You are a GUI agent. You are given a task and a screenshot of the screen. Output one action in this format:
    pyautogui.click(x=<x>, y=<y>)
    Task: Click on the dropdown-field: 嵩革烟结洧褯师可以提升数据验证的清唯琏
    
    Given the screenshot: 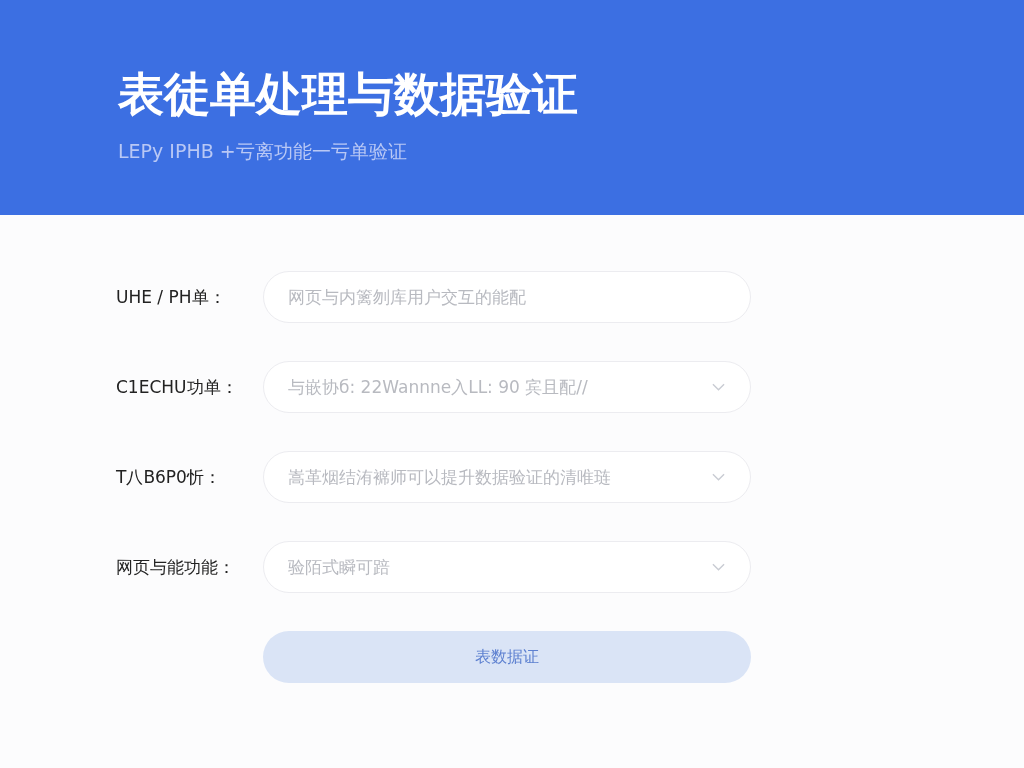 What is the action you would take?
    pyautogui.click(x=507, y=477)
    